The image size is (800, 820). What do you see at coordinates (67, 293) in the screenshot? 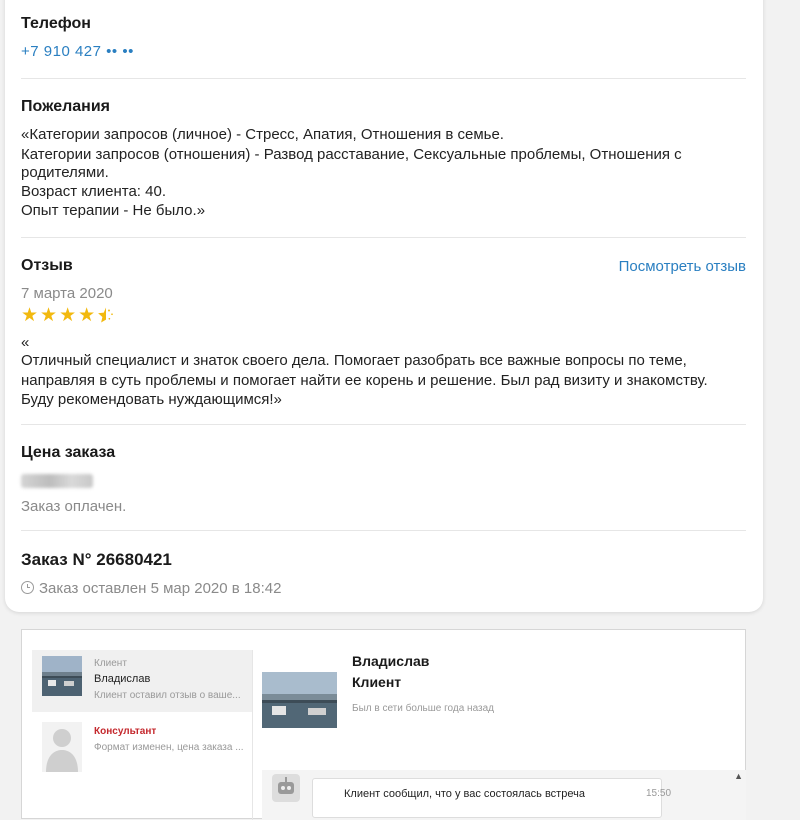
I see `review-date: 7 марта 2020` at bounding box center [67, 293].